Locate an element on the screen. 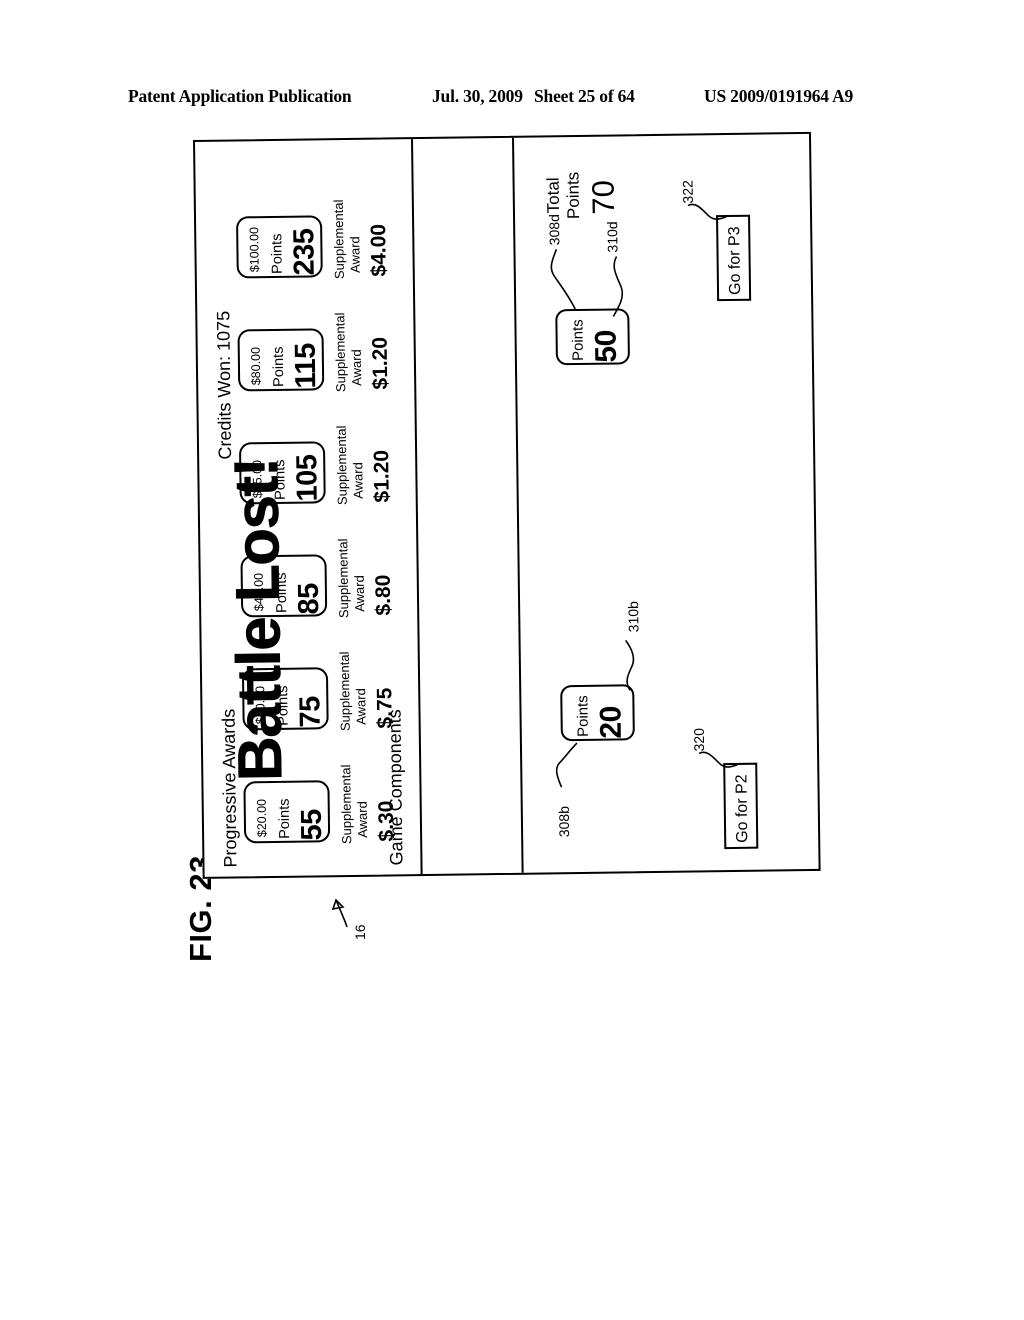 The width and height of the screenshot is (1024, 1320). battle-result-message: Battle Lost! is located at coordinates (259, 619).